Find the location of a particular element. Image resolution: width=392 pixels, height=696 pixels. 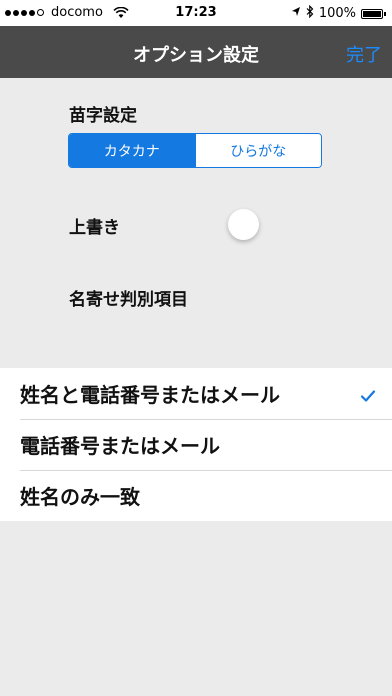

list-item-label: 電話番号またはメール is located at coordinates (120, 446).